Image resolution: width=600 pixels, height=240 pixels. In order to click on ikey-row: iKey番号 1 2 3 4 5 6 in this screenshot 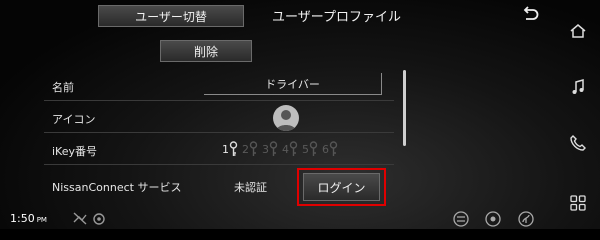, I will do `click(219, 149)`.